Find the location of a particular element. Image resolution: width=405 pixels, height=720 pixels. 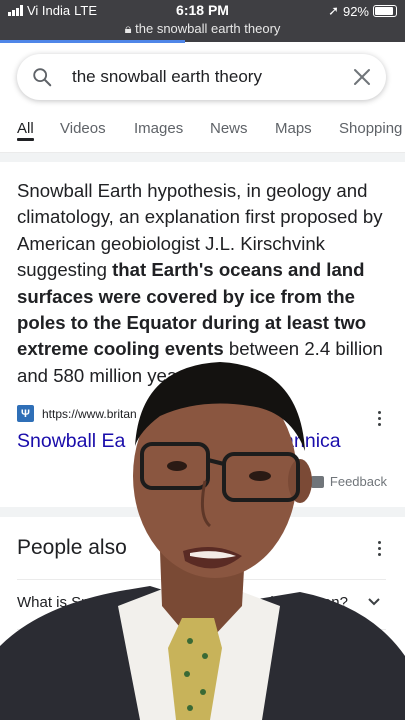

search-box: the snowball earth theory is located at coordinates (201, 77).